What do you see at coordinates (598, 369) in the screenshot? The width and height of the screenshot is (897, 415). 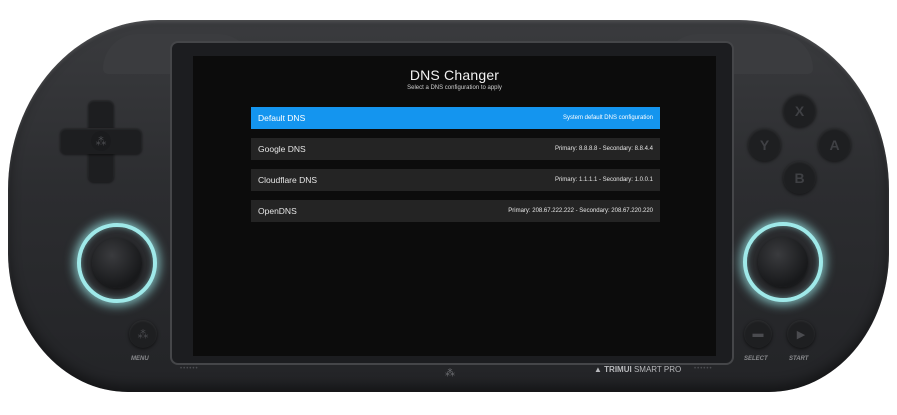 I see `brand-triangle-icon: ▲` at bounding box center [598, 369].